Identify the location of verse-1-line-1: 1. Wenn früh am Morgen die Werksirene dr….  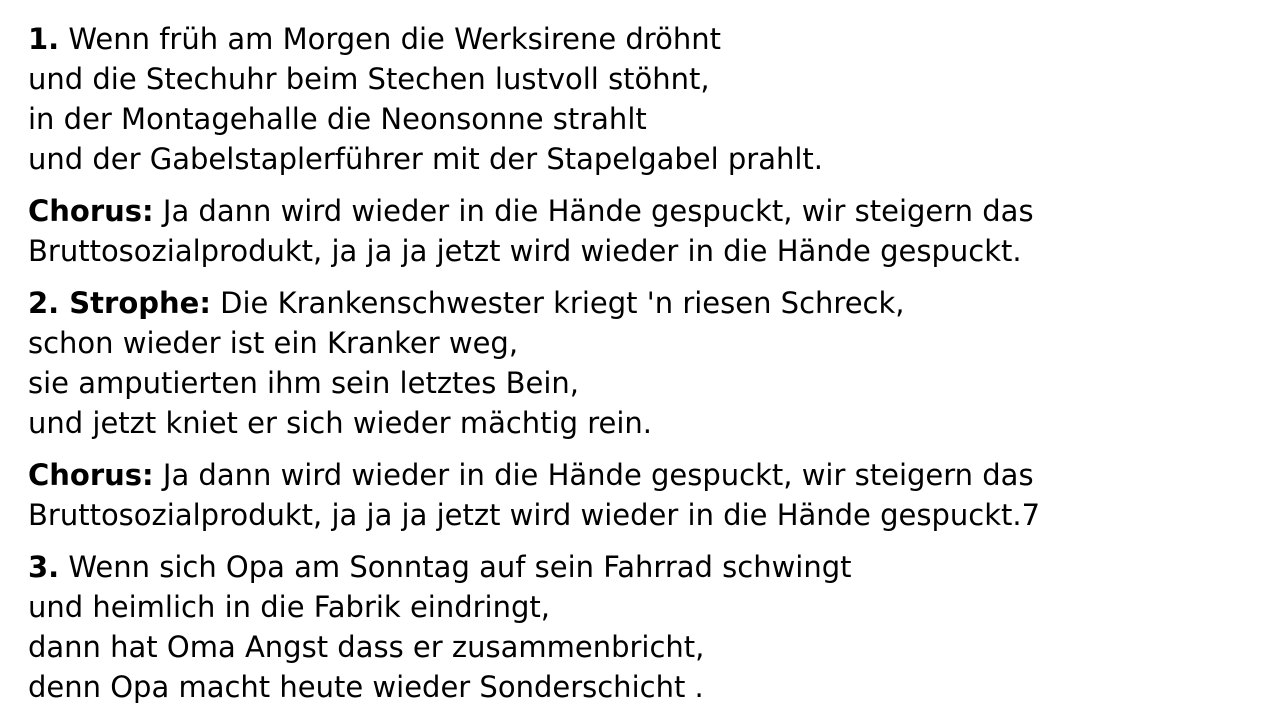
(648, 39).